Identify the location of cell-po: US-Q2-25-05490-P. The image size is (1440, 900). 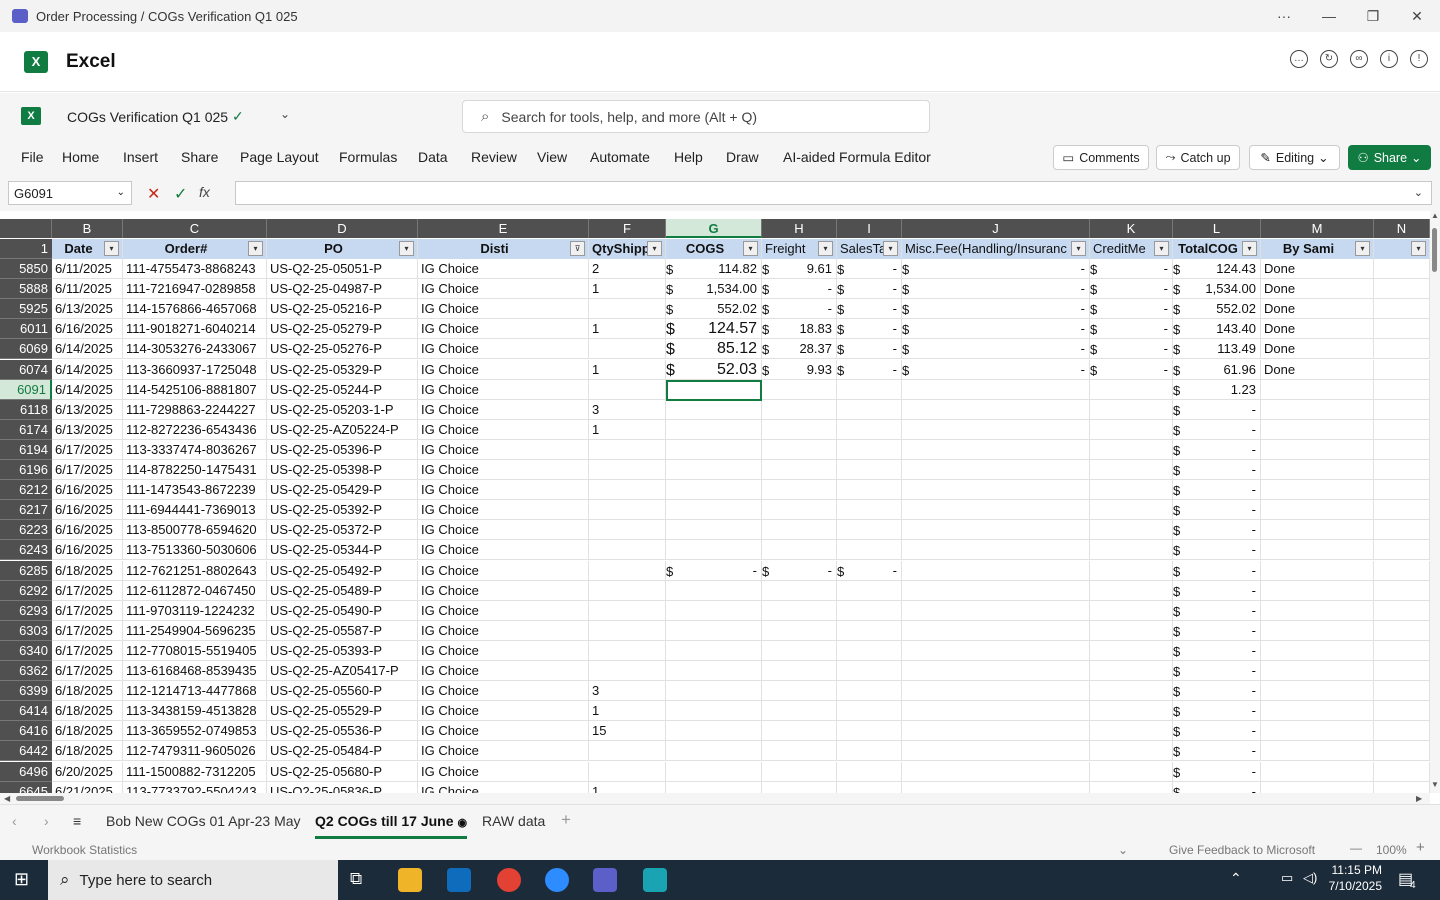
(342, 610).